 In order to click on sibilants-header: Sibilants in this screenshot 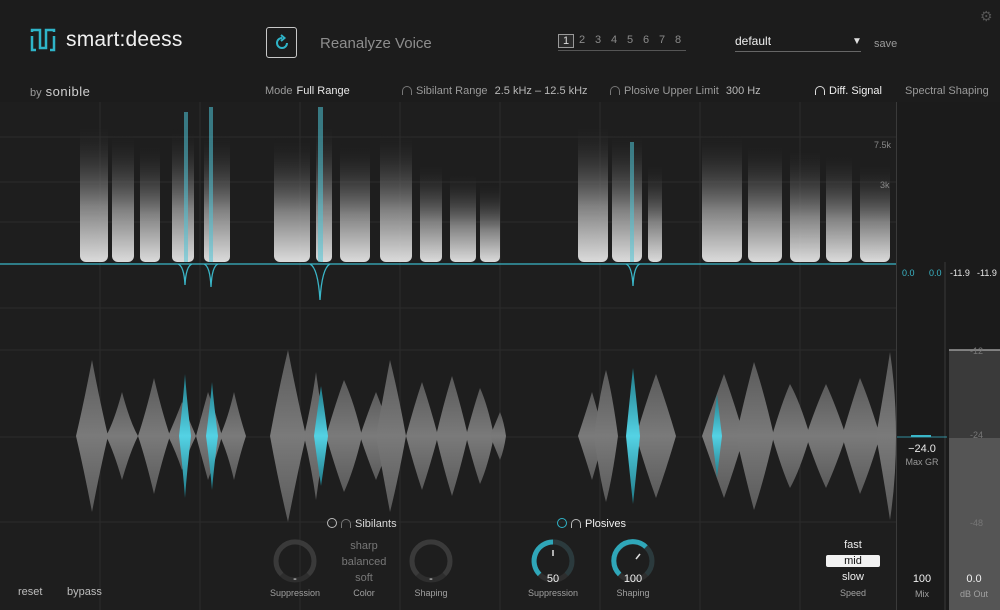, I will do `click(362, 524)`.